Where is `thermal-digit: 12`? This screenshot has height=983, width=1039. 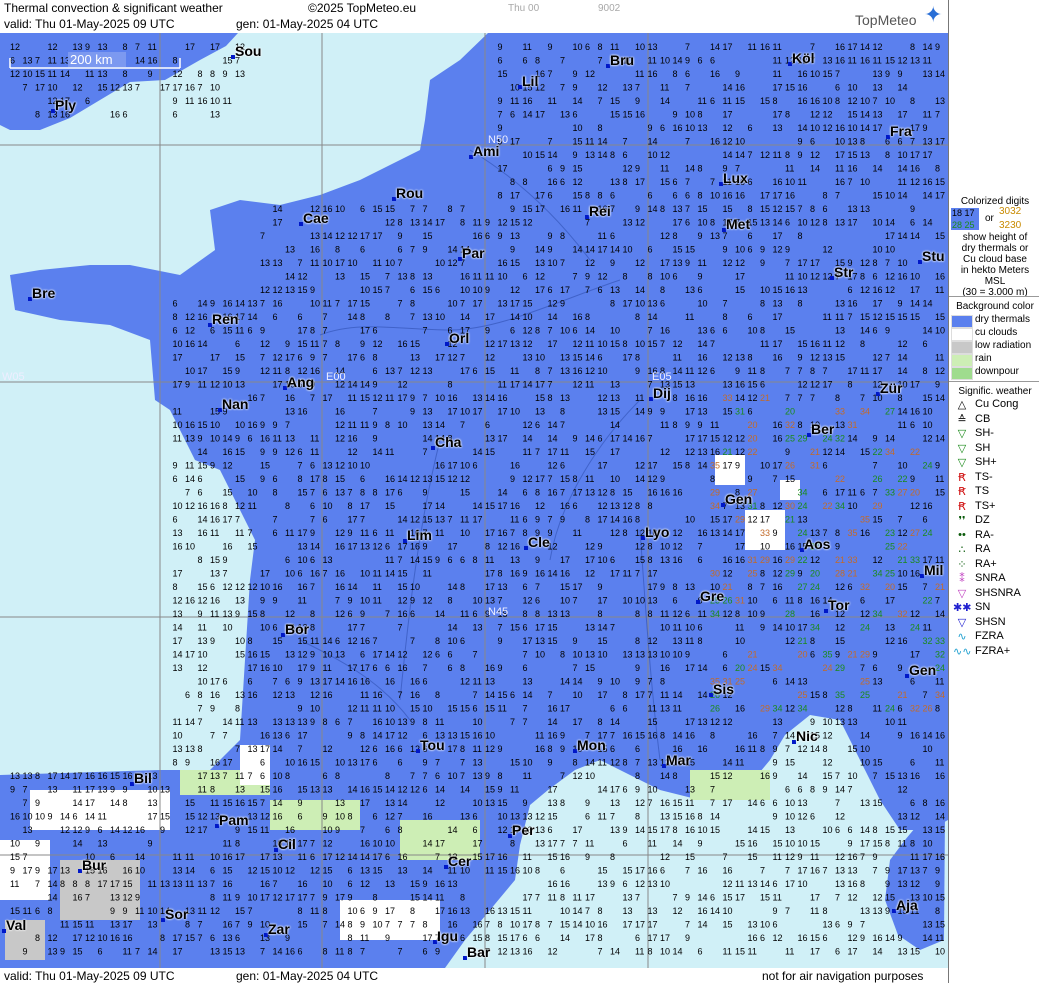
thermal-digit: 12 is located at coordinates (365, 884).